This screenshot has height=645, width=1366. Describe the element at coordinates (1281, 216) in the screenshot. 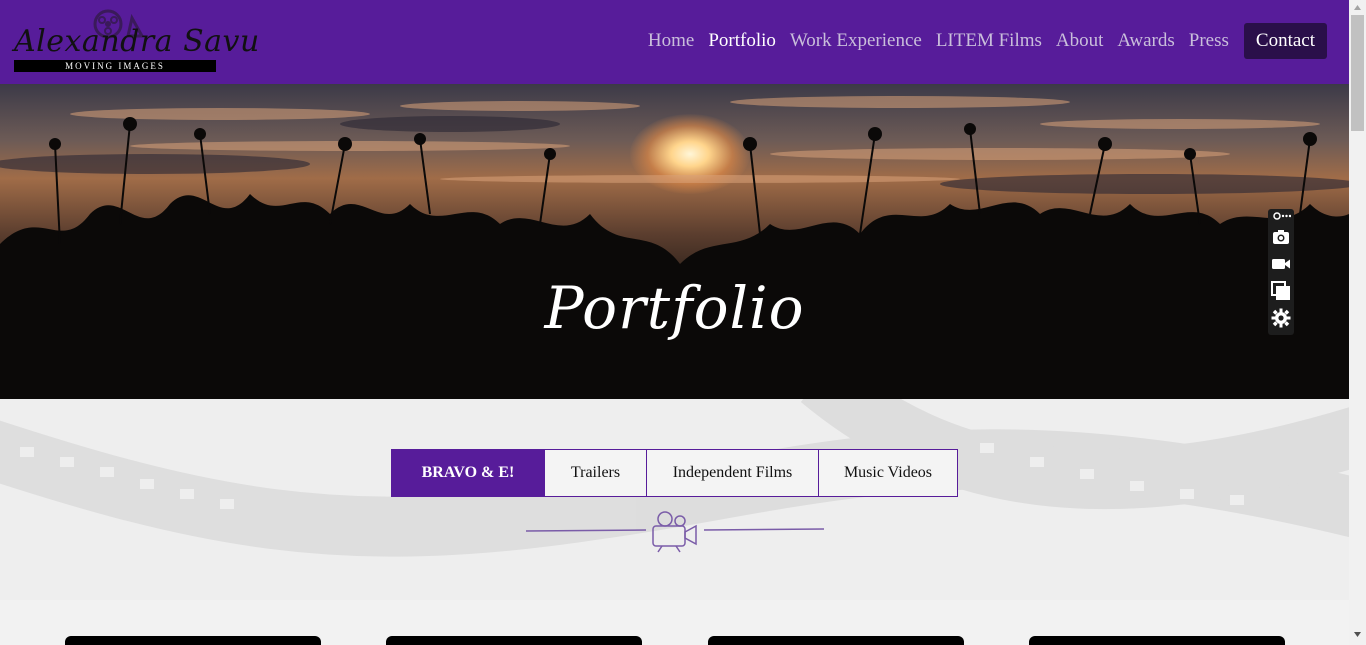

I see `link-more-icon` at that location.